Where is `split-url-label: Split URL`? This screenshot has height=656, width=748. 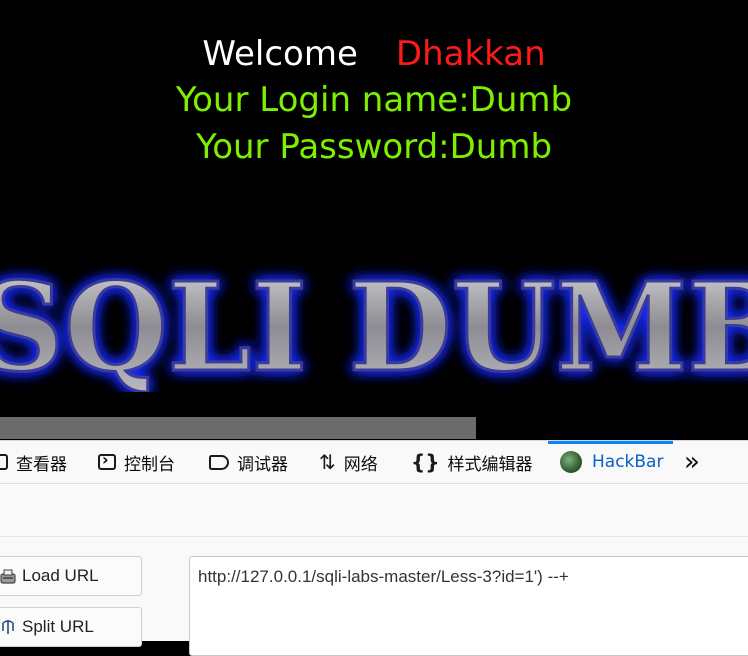
split-url-label: Split URL is located at coordinates (58, 626).